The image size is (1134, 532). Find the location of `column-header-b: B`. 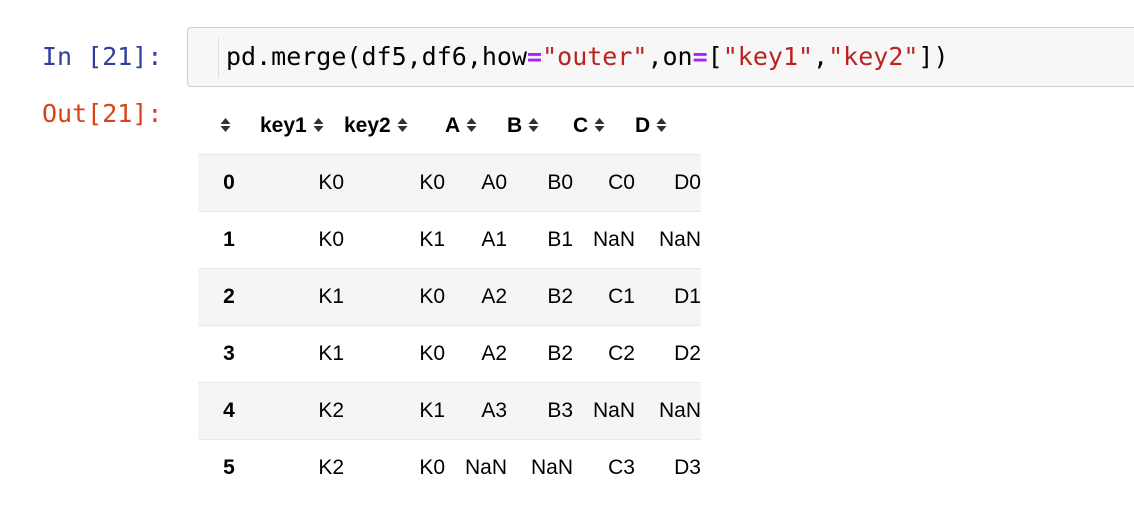

column-header-b: B is located at coordinates (540, 126).